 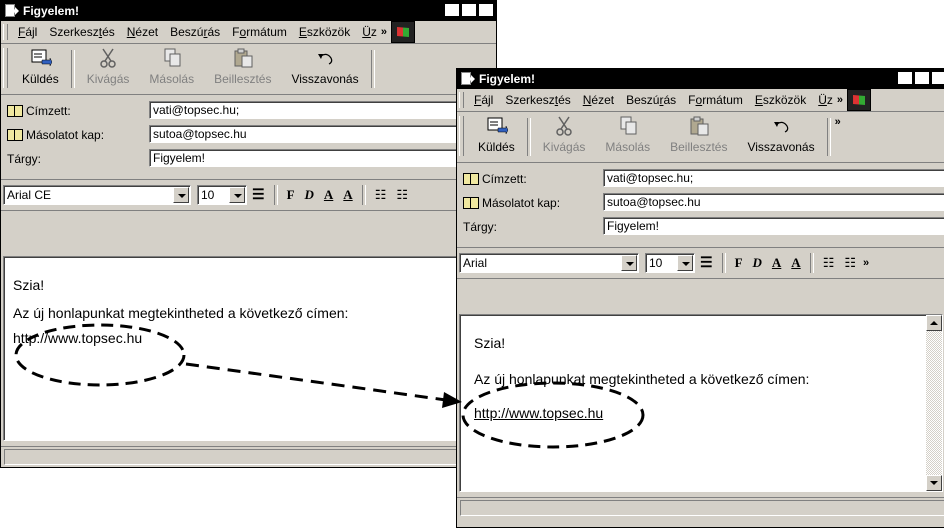 I want to click on subject-label: Tárgy:, so click(x=480, y=227).